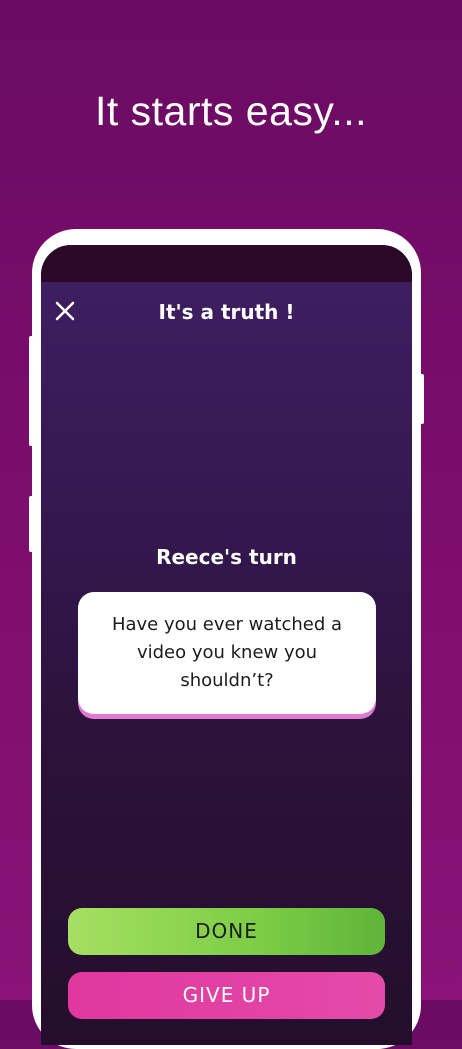  Describe the element at coordinates (226, 312) in the screenshot. I see `screen-title: It's a truth !` at that location.